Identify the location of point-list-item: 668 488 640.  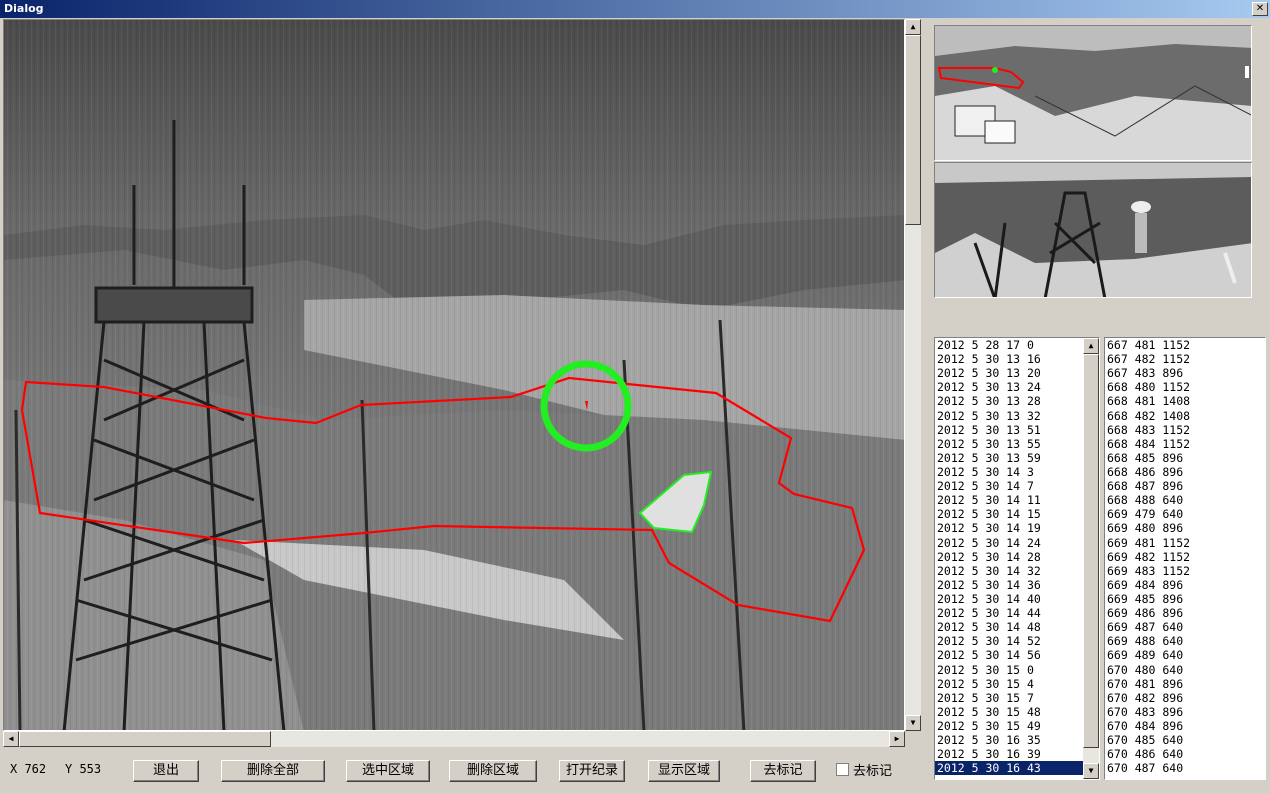
(1185, 500).